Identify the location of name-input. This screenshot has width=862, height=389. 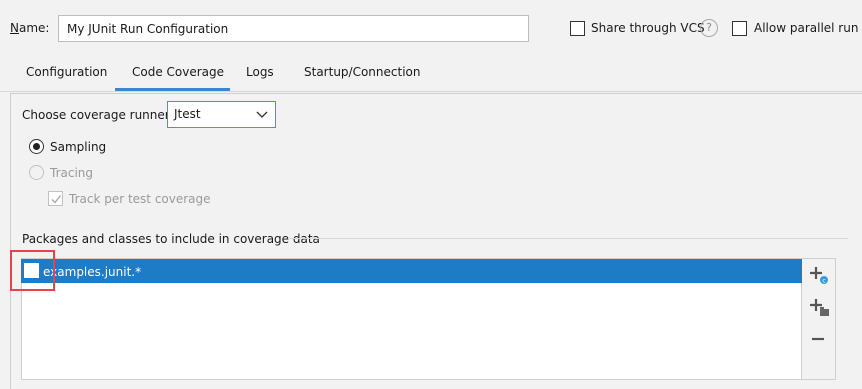
(293, 28).